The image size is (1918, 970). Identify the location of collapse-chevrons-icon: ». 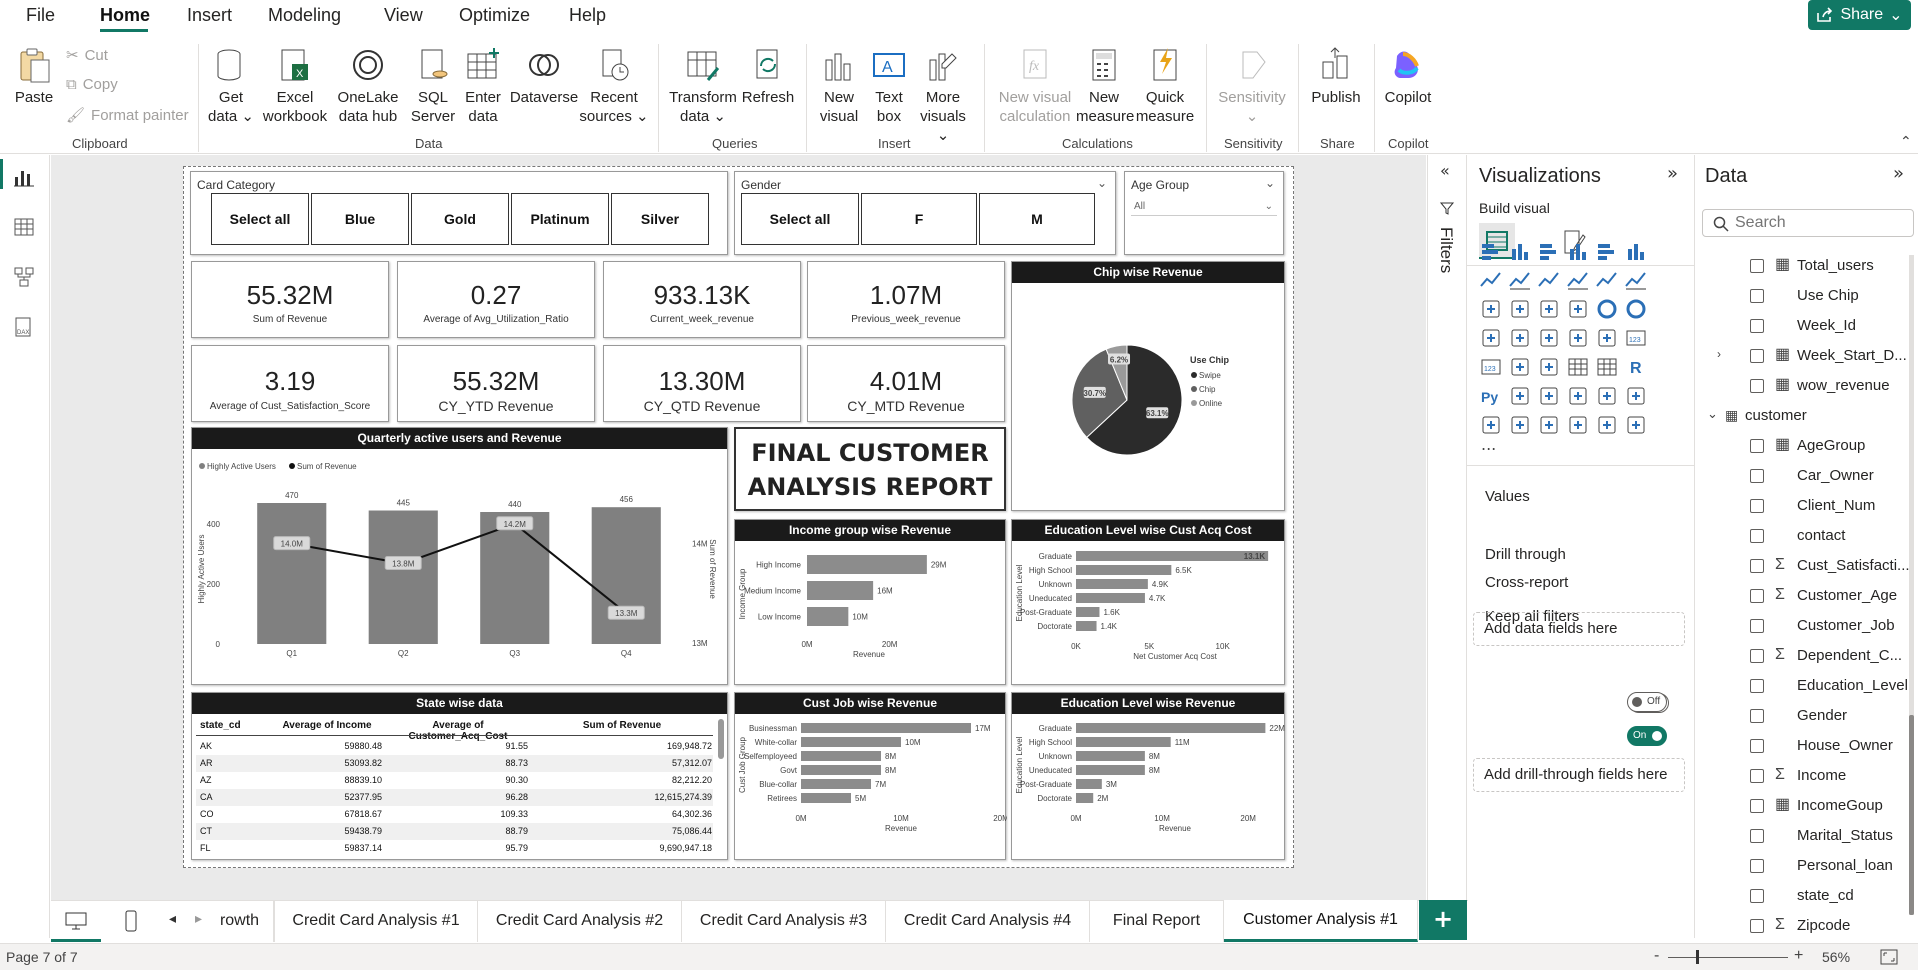
(1672, 173).